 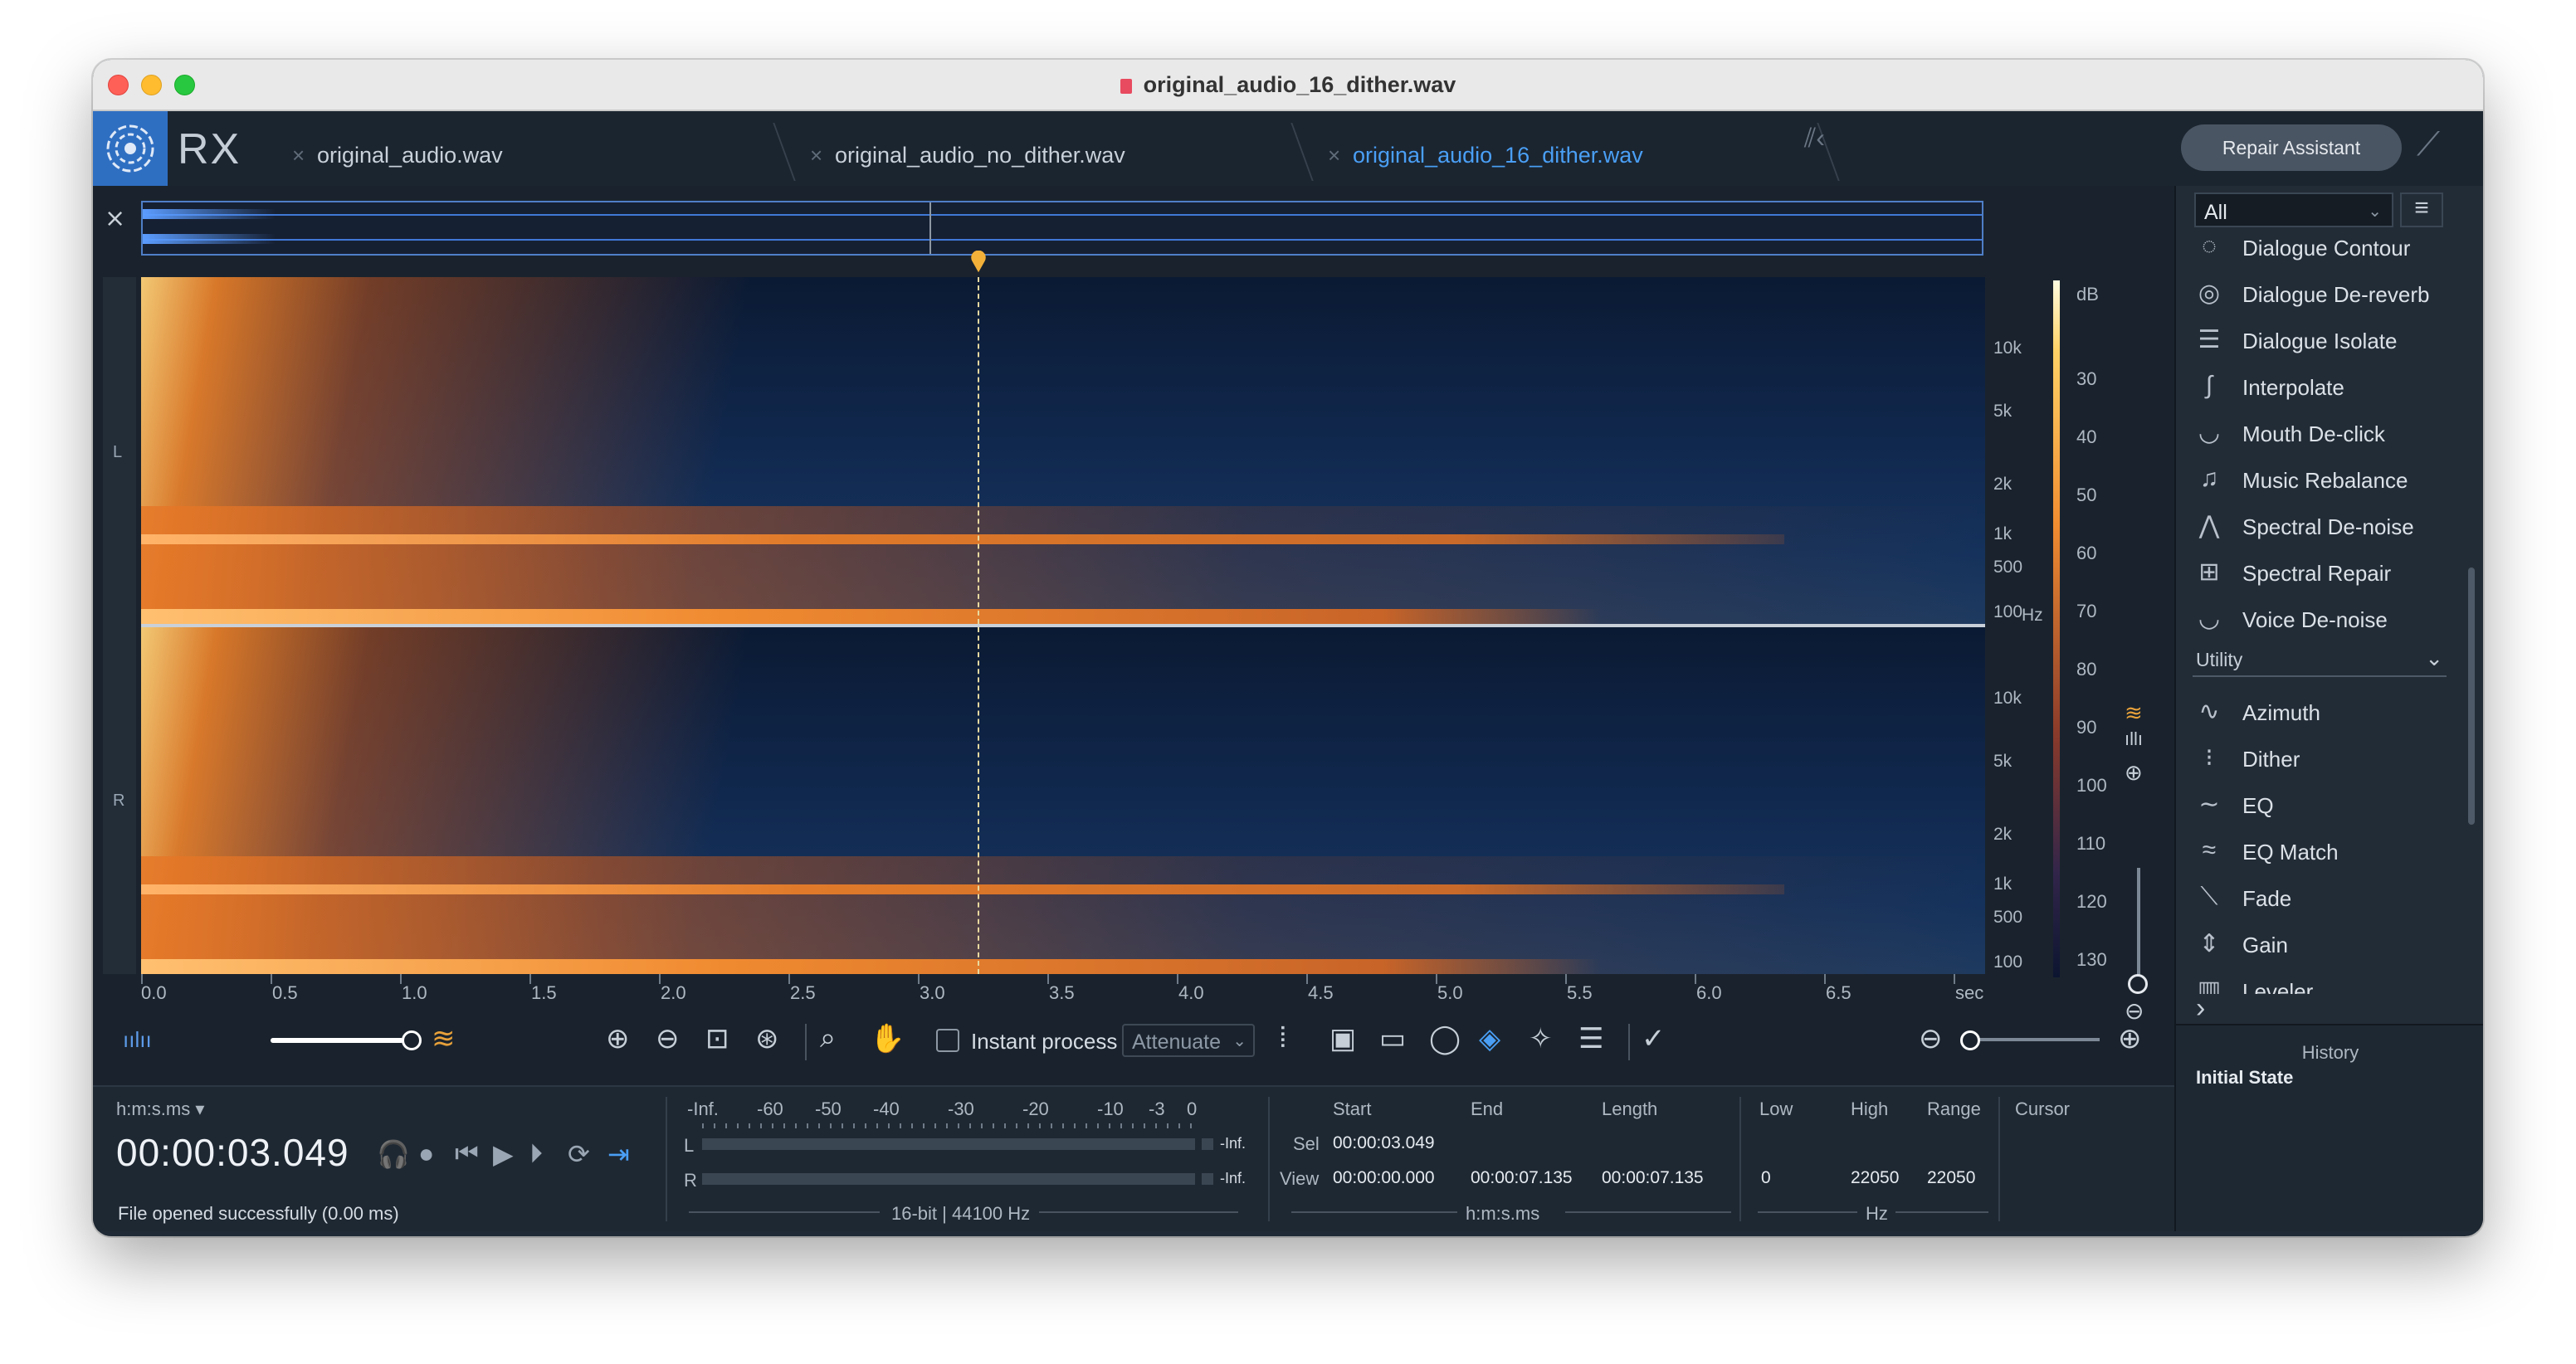 What do you see at coordinates (2293, 387) in the screenshot?
I see `module-label: Interpolate` at bounding box center [2293, 387].